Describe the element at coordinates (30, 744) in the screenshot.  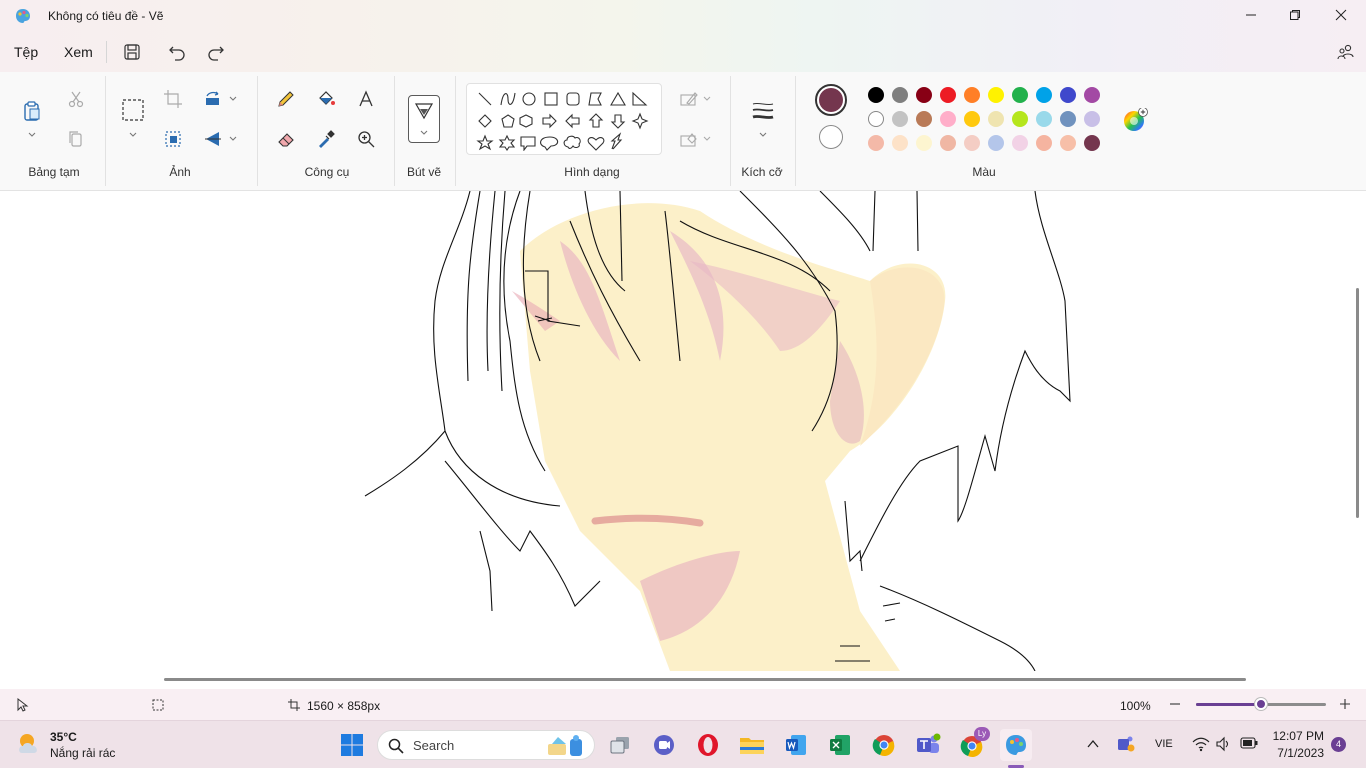
I see `weather-sun-cloud-icon` at that location.